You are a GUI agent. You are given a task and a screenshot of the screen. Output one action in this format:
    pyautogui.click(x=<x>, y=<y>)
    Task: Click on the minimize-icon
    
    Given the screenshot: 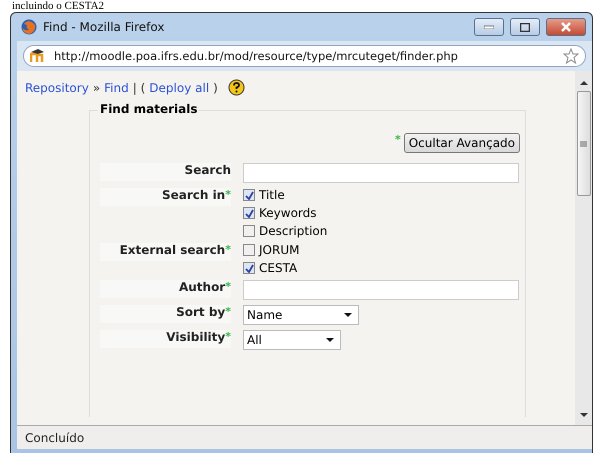 What is the action you would take?
    pyautogui.click(x=489, y=27)
    